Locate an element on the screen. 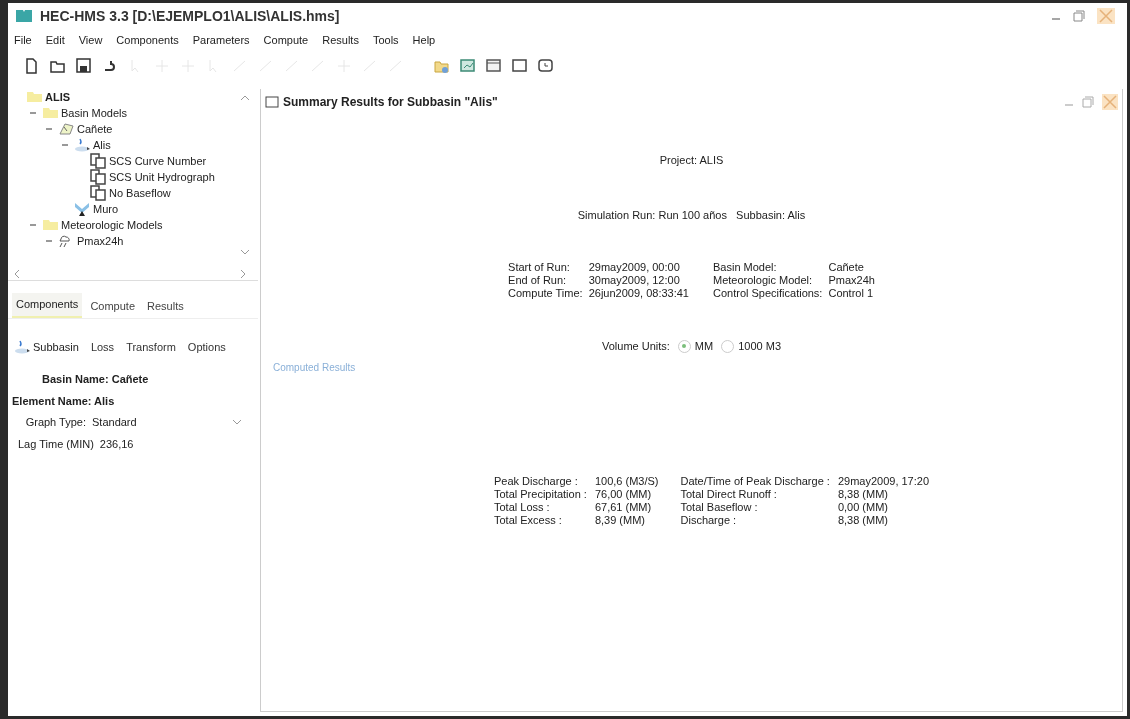  result-value: 8,39 (MM) is located at coordinates (620, 520).